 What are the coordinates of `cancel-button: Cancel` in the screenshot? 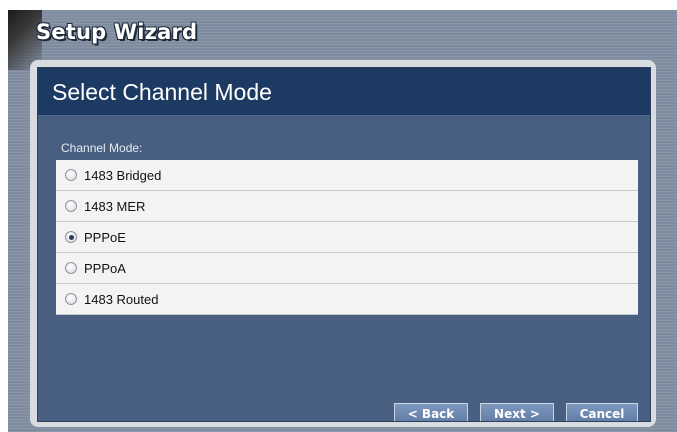 It's located at (602, 412).